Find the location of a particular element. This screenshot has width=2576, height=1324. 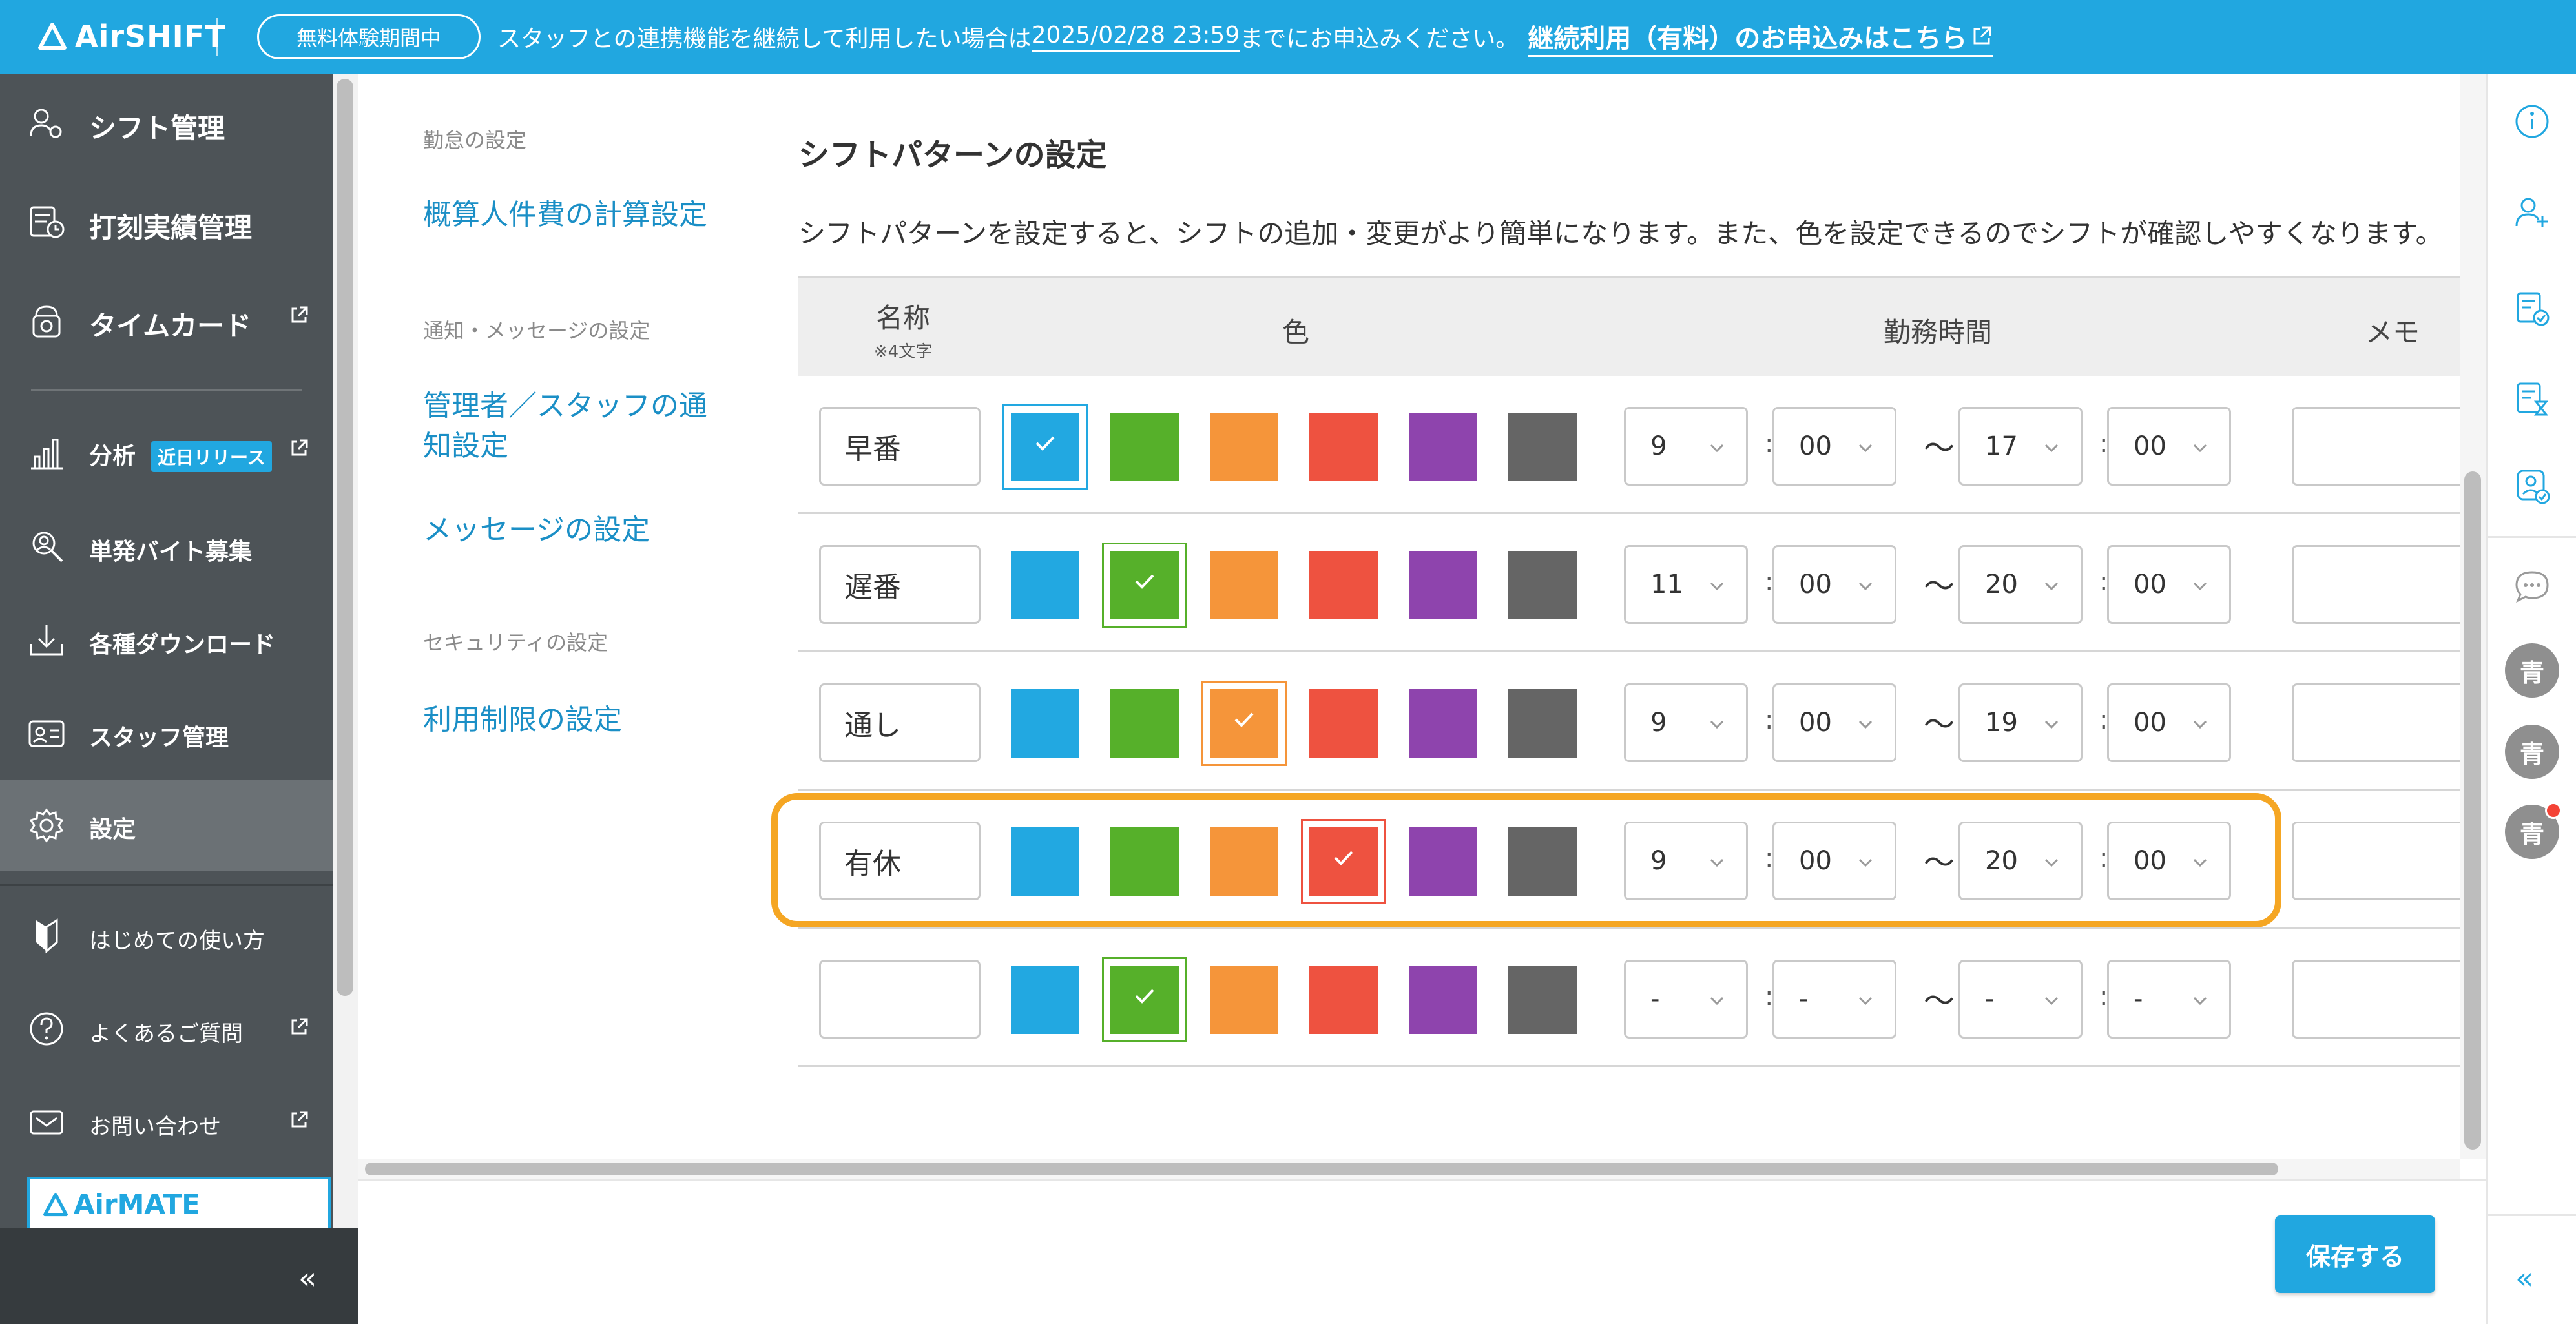

airshift-logo: AirSHIFT is located at coordinates (131, 36).